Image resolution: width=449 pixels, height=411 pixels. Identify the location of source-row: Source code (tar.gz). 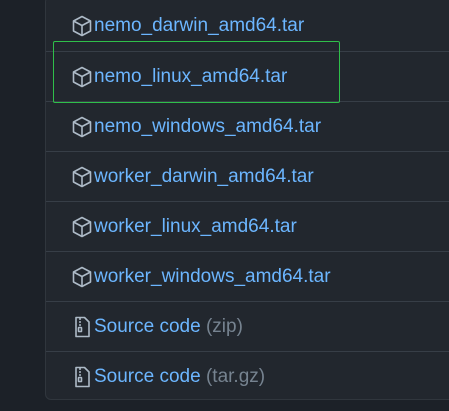
(247, 376).